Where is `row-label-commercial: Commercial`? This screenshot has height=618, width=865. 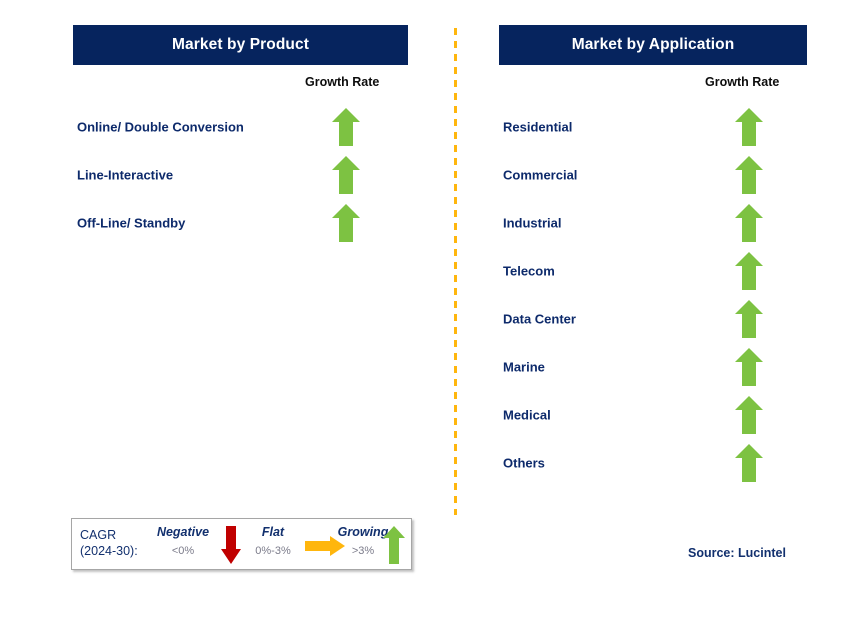
row-label-commercial: Commercial is located at coordinates (540, 175).